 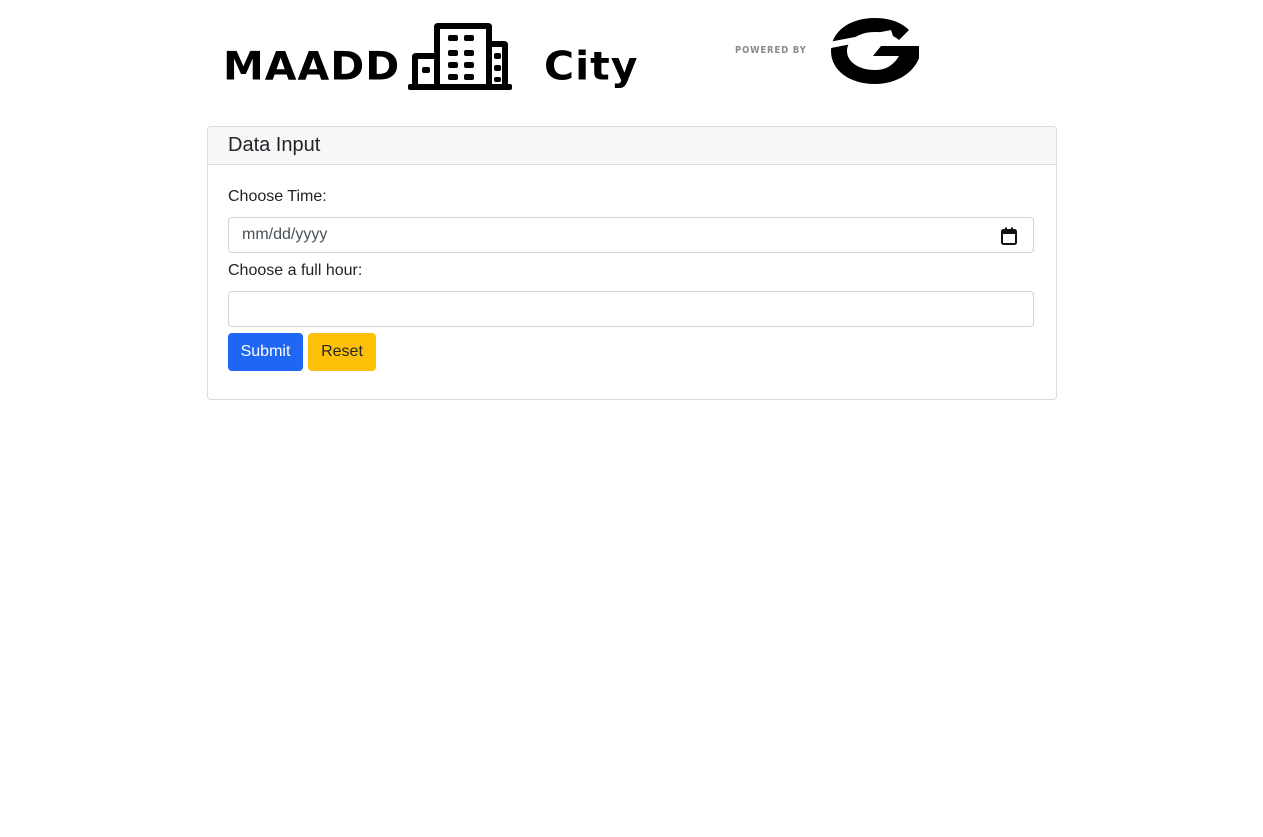 I want to click on calendar-icon, so click(x=1009, y=236).